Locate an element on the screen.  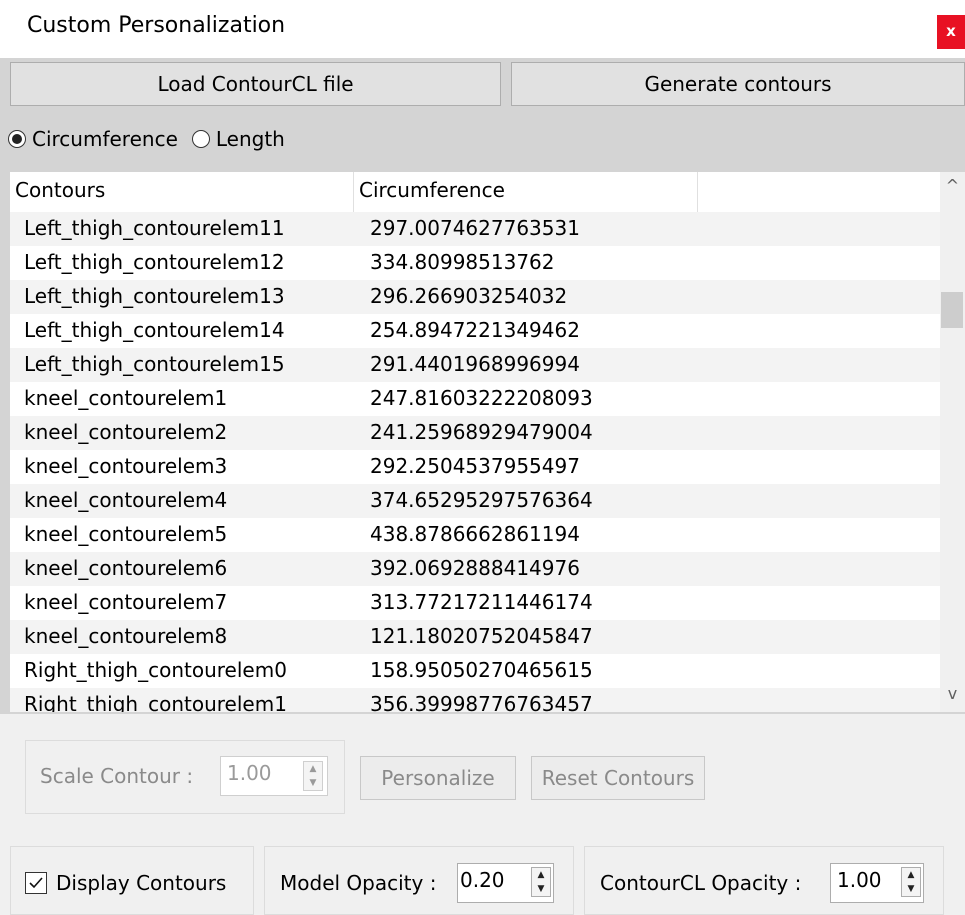
circumference-value-cell: 254.8947221349462 is located at coordinates (475, 330).